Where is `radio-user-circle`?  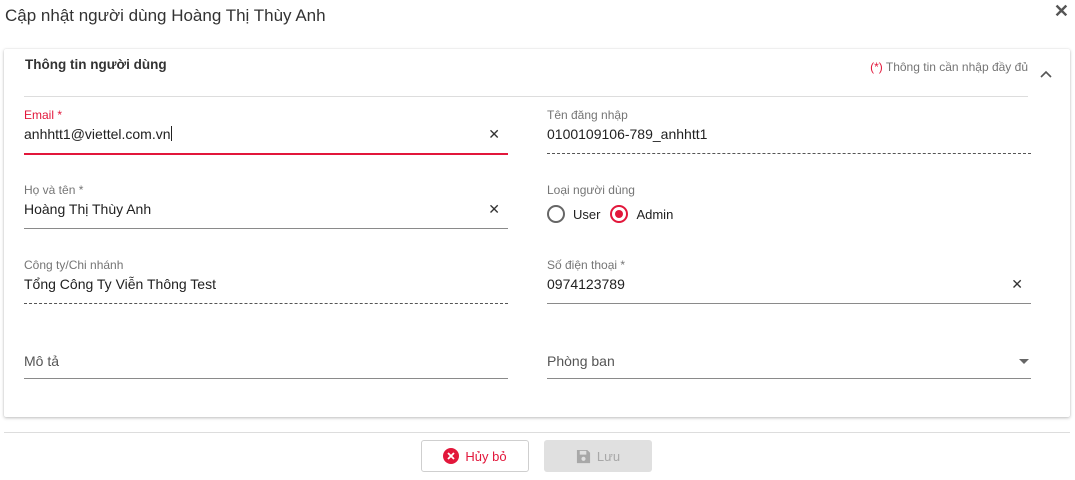 radio-user-circle is located at coordinates (556, 214).